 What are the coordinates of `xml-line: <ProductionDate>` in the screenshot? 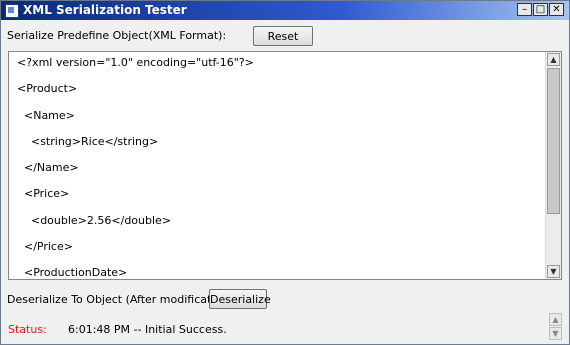 It's located at (72, 273).